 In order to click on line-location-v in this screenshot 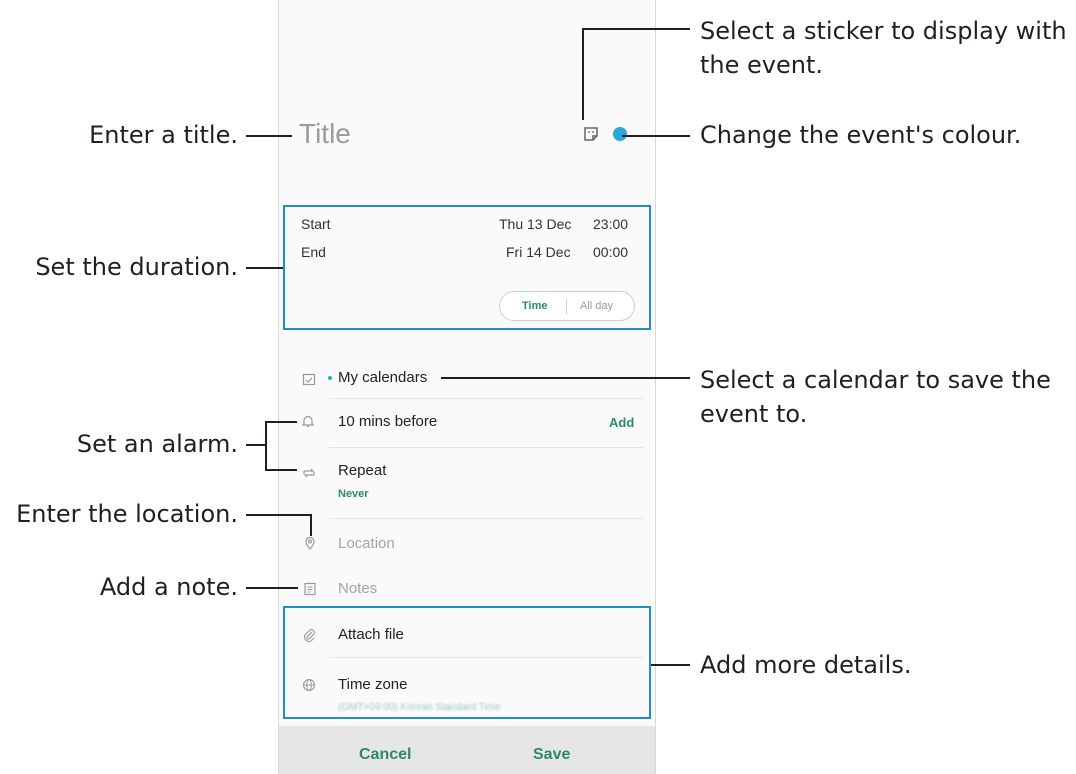, I will do `click(311, 525)`.